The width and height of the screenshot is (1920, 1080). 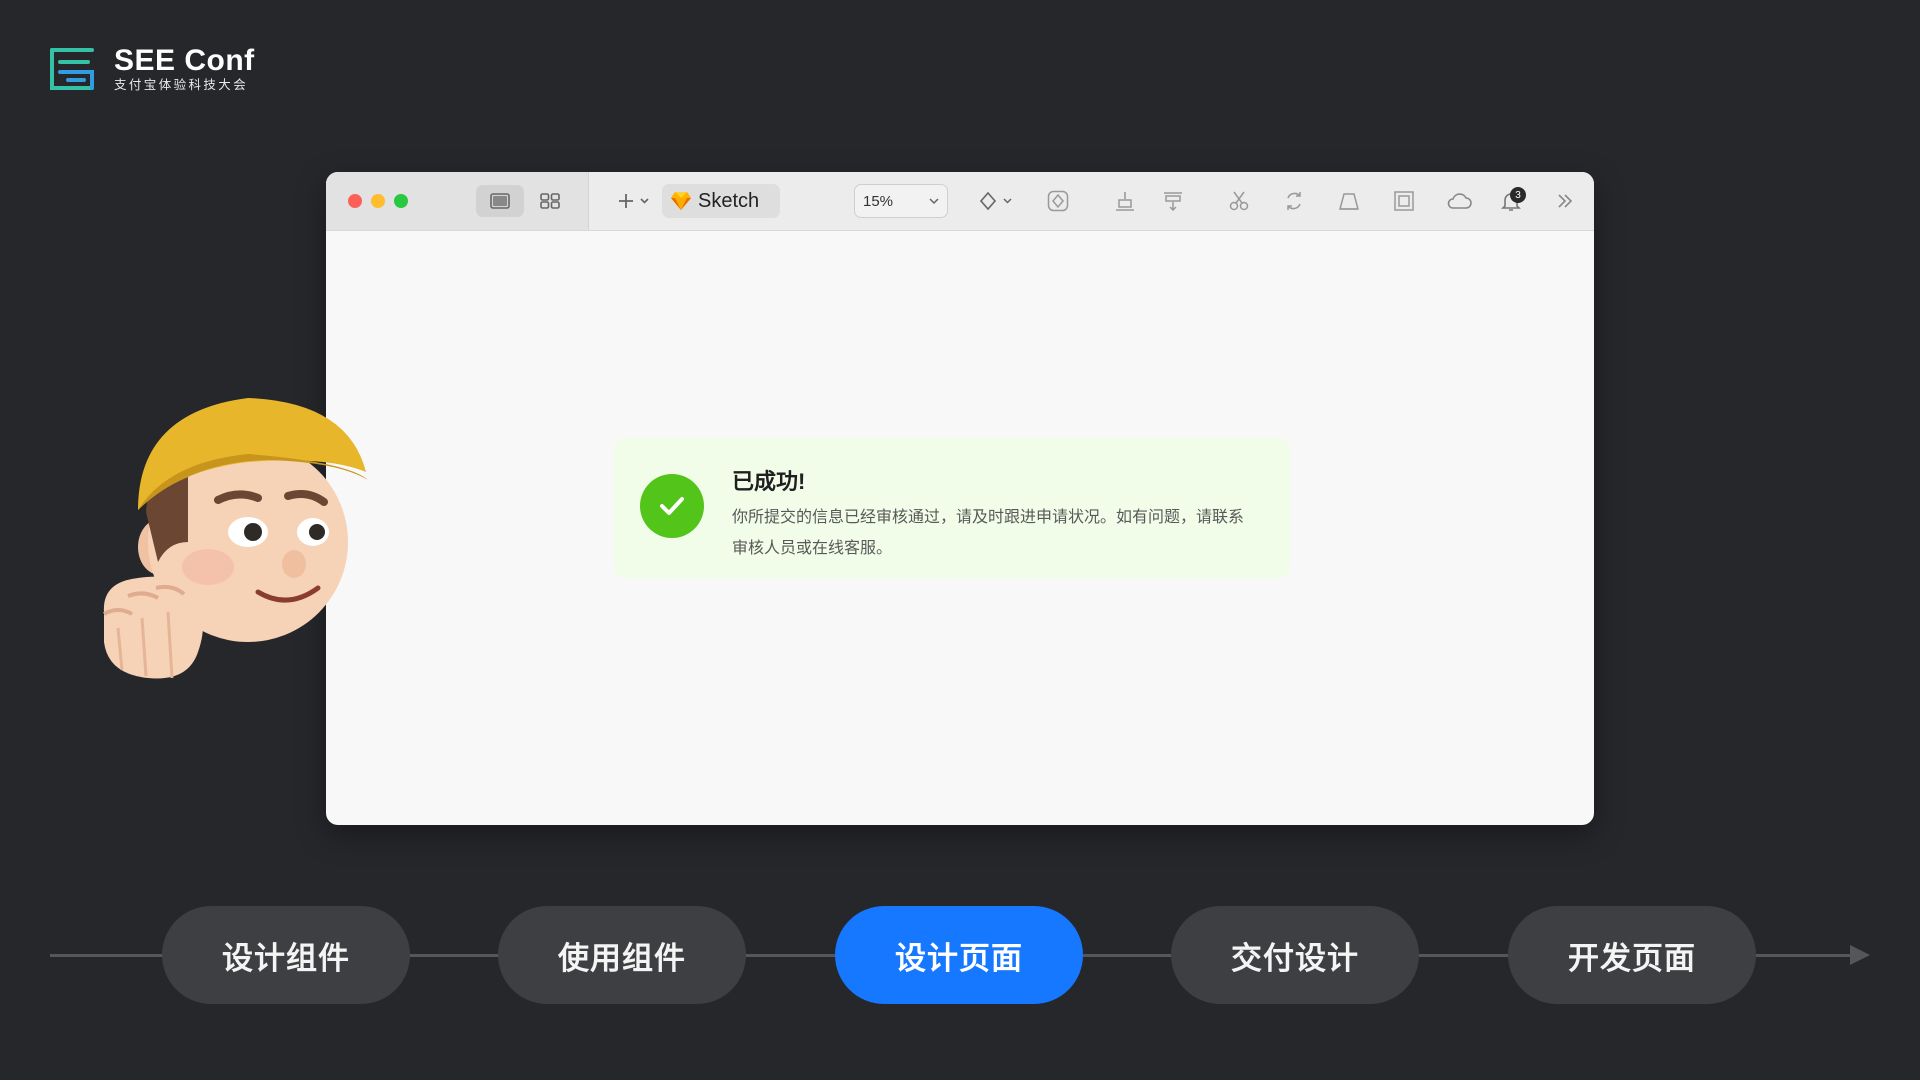 I want to click on canvas-view-button, so click(x=500, y=201).